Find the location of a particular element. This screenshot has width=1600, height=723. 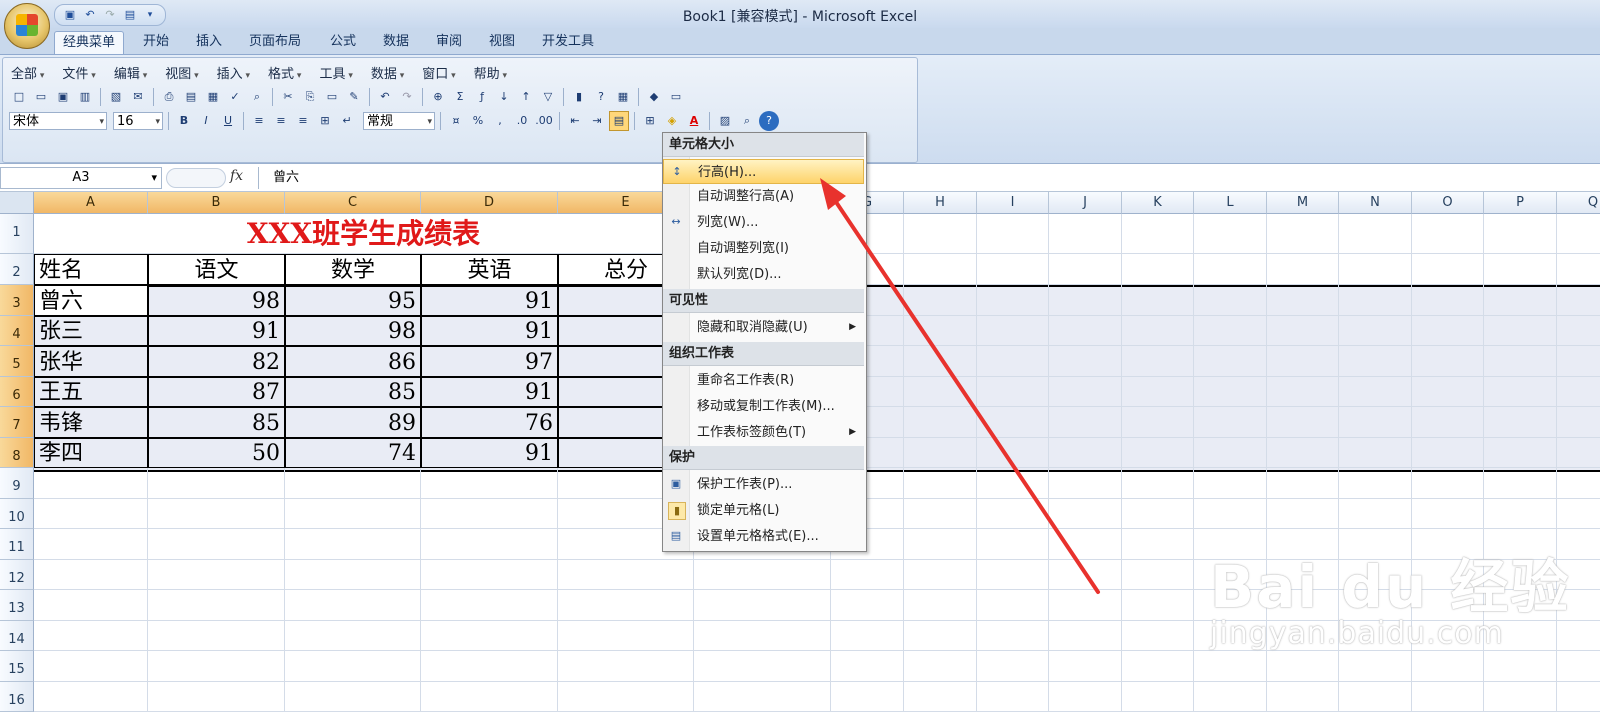

row-header: 15 is located at coordinates (17, 666).